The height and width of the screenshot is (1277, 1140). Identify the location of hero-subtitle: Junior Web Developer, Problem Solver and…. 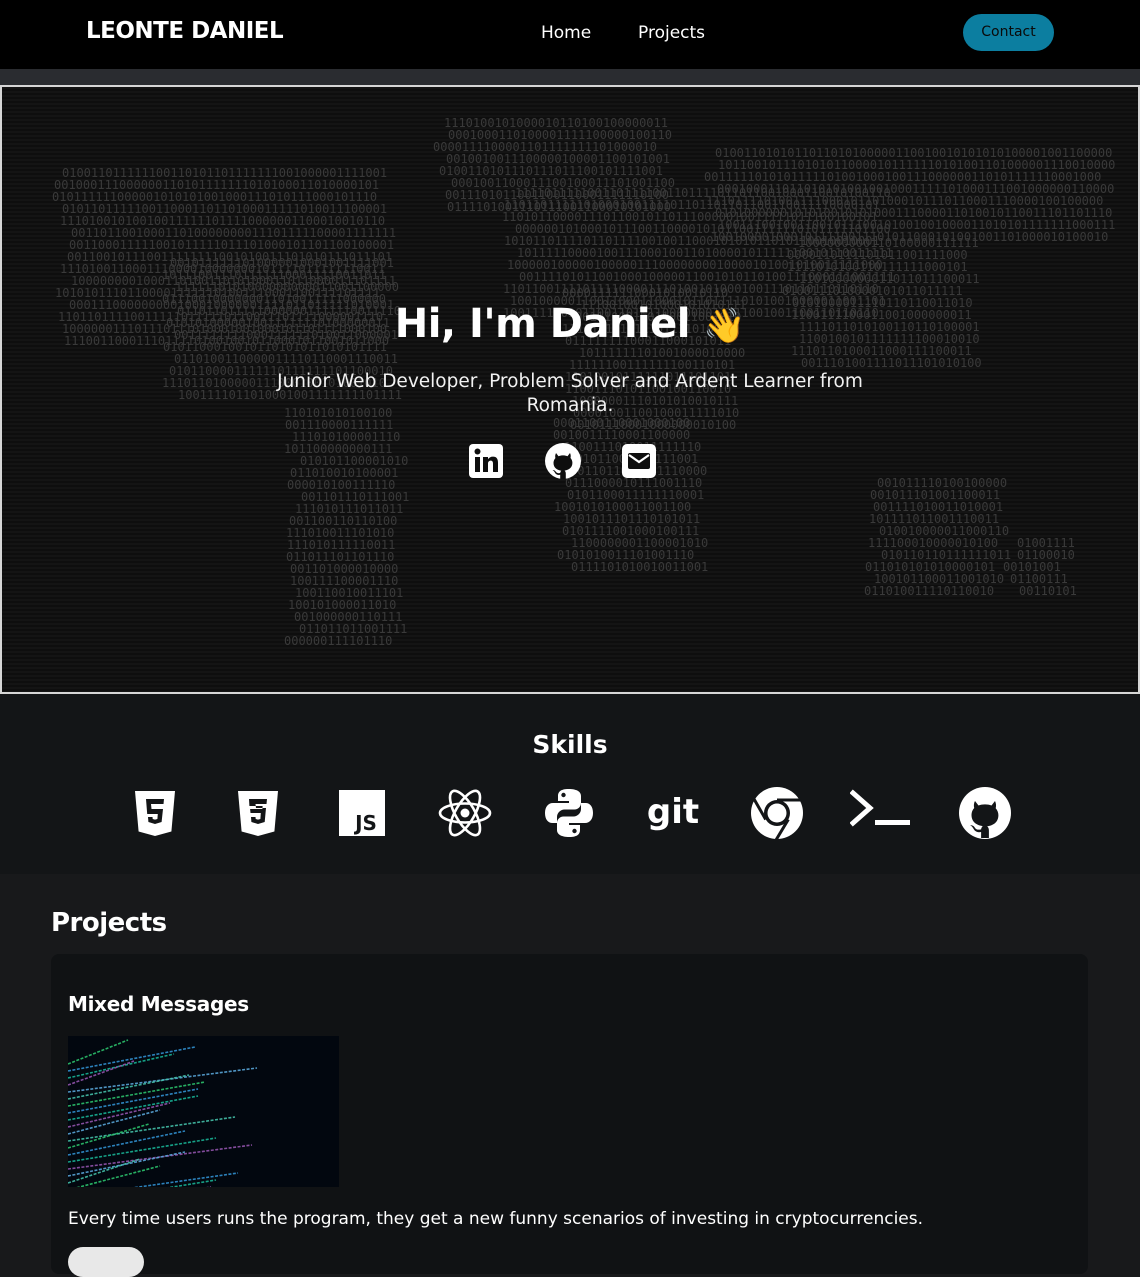
(570, 393).